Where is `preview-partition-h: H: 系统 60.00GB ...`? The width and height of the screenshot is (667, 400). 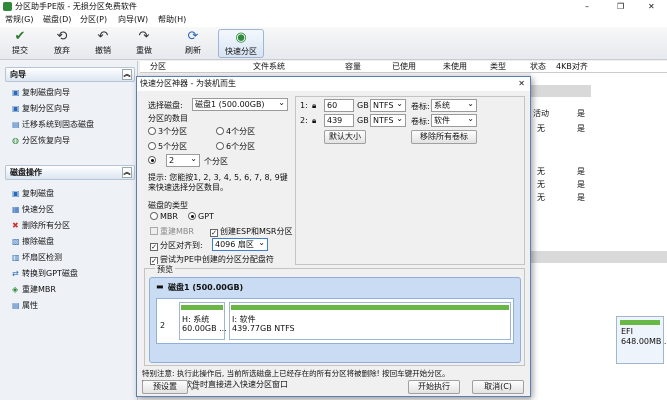 preview-partition-h: H: 系统 60.00GB ... is located at coordinates (203, 321).